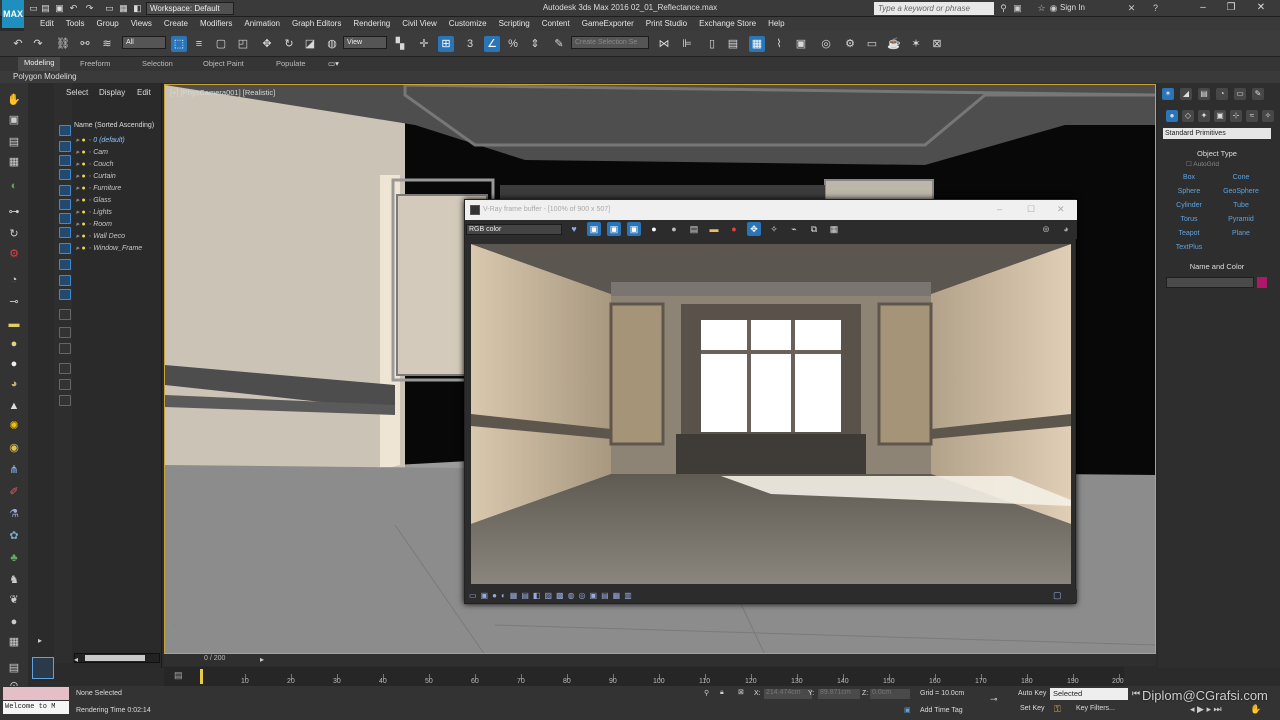  What do you see at coordinates (14, 426) in the screenshot?
I see `sun-icon: ✺` at bounding box center [14, 426].